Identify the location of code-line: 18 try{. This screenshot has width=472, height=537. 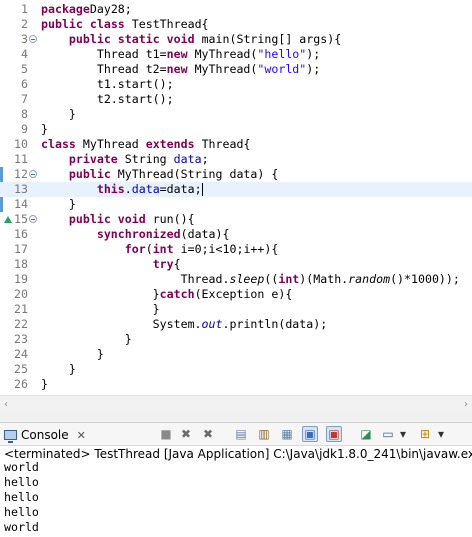
(236, 264).